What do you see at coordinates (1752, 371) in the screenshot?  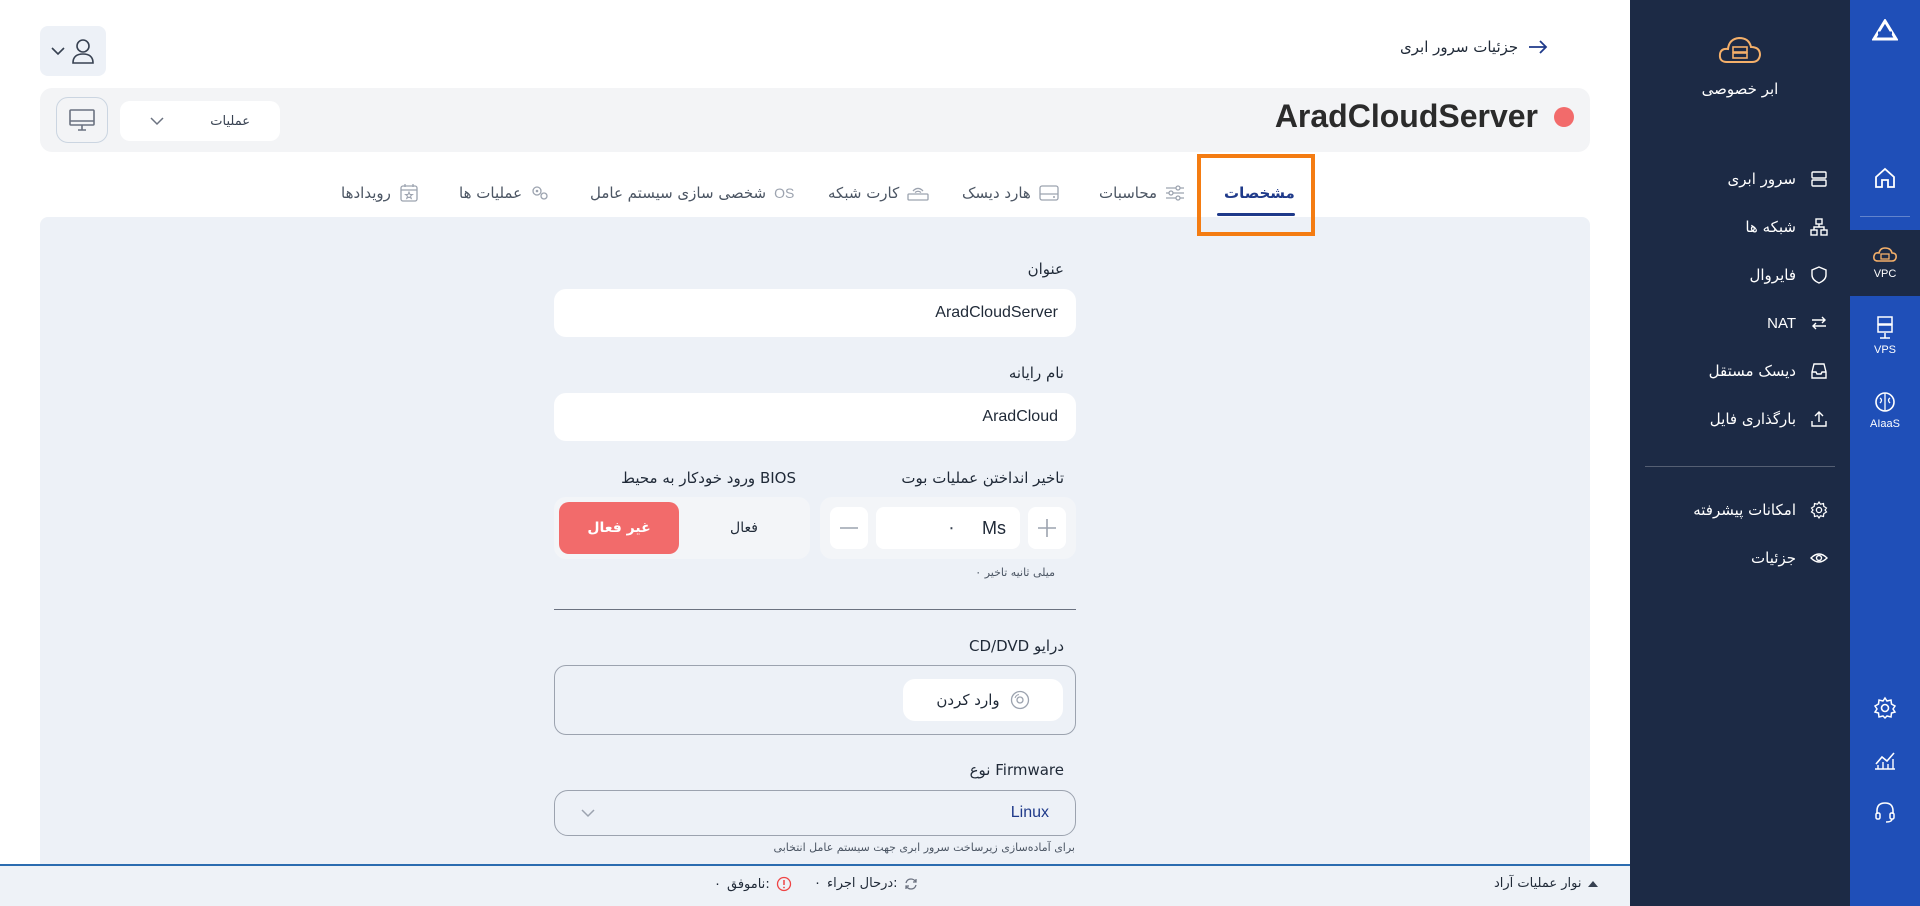 I see `sidebar-item-label: دیسک مستقل` at bounding box center [1752, 371].